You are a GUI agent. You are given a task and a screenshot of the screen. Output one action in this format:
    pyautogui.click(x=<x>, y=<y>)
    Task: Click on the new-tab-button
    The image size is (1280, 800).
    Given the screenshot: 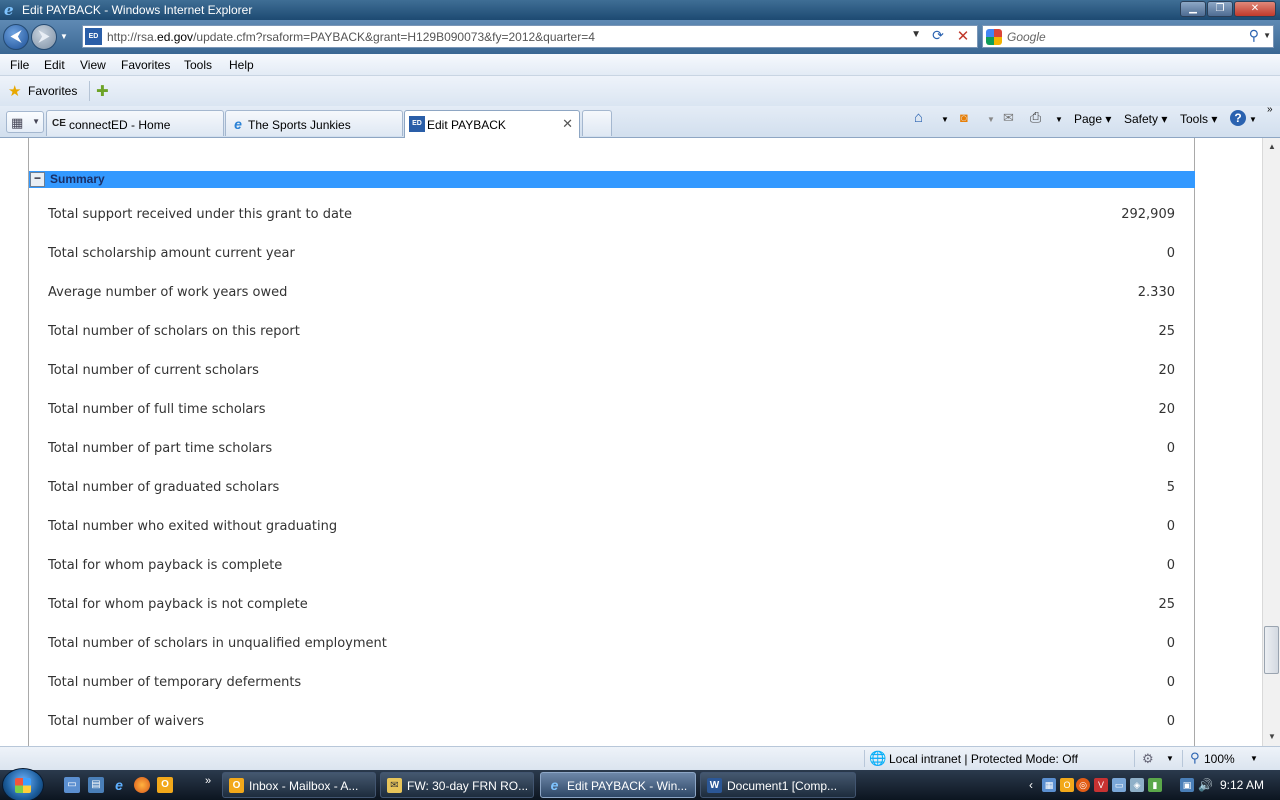 What is the action you would take?
    pyautogui.click(x=597, y=123)
    